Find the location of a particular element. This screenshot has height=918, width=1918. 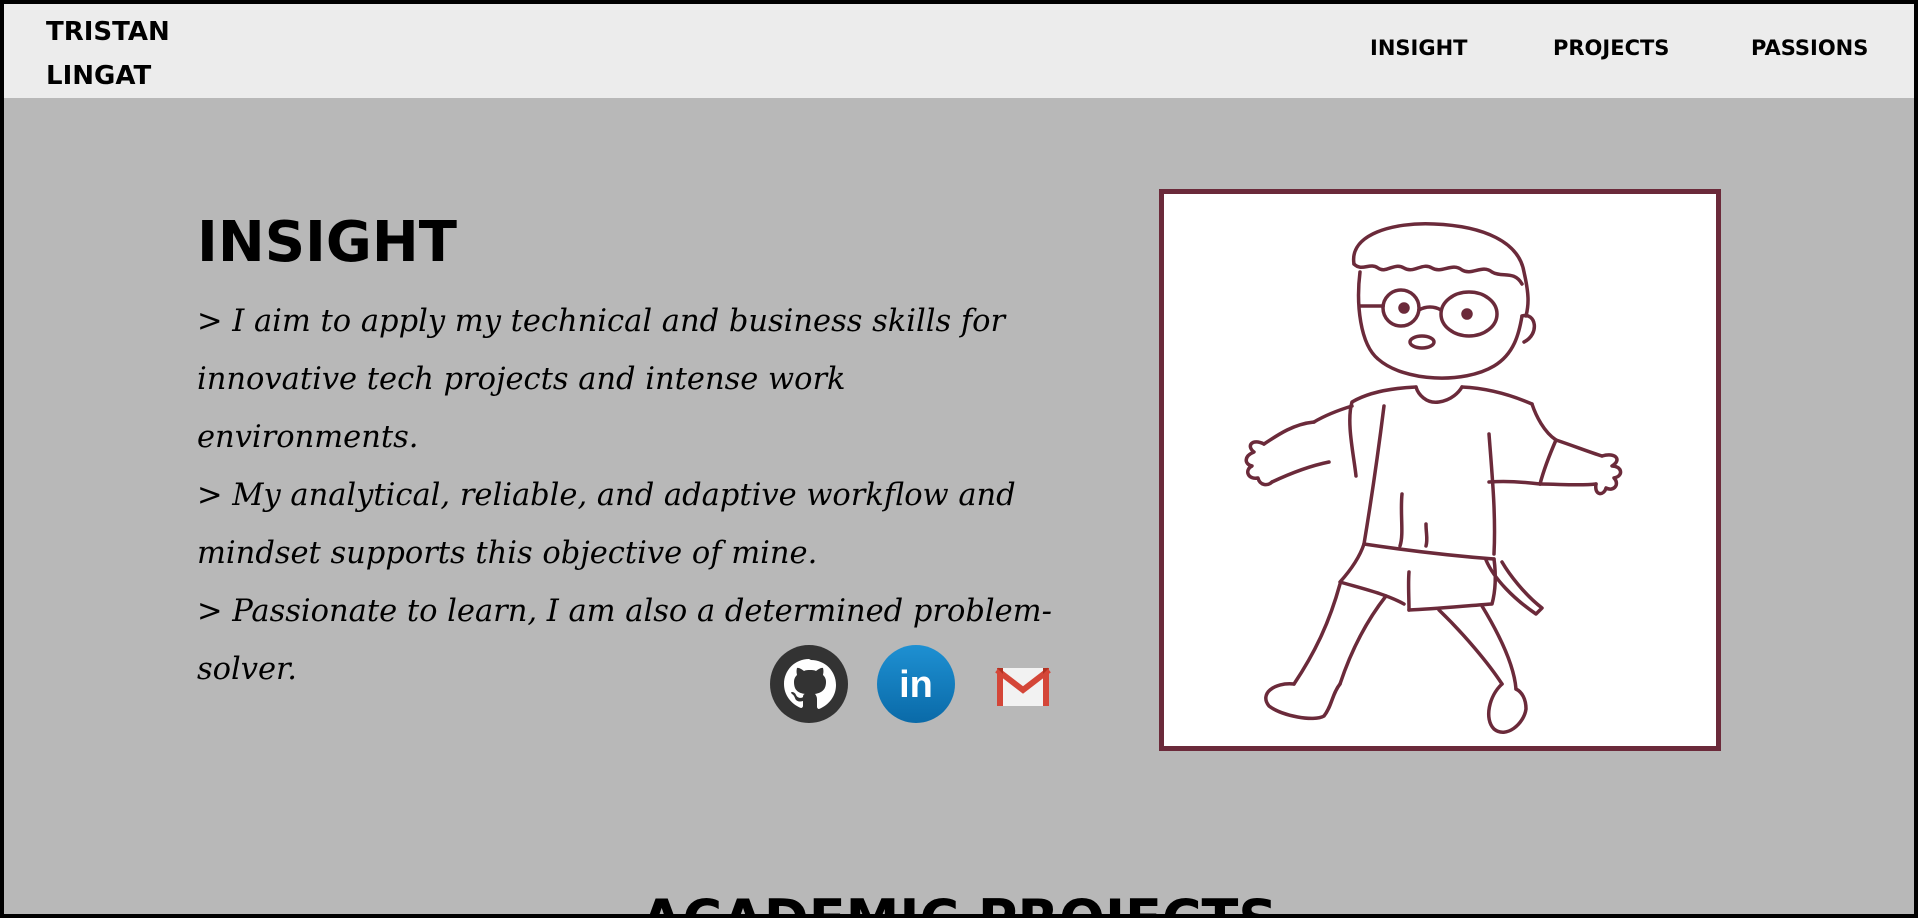

gmail-icon is located at coordinates (1023, 686).